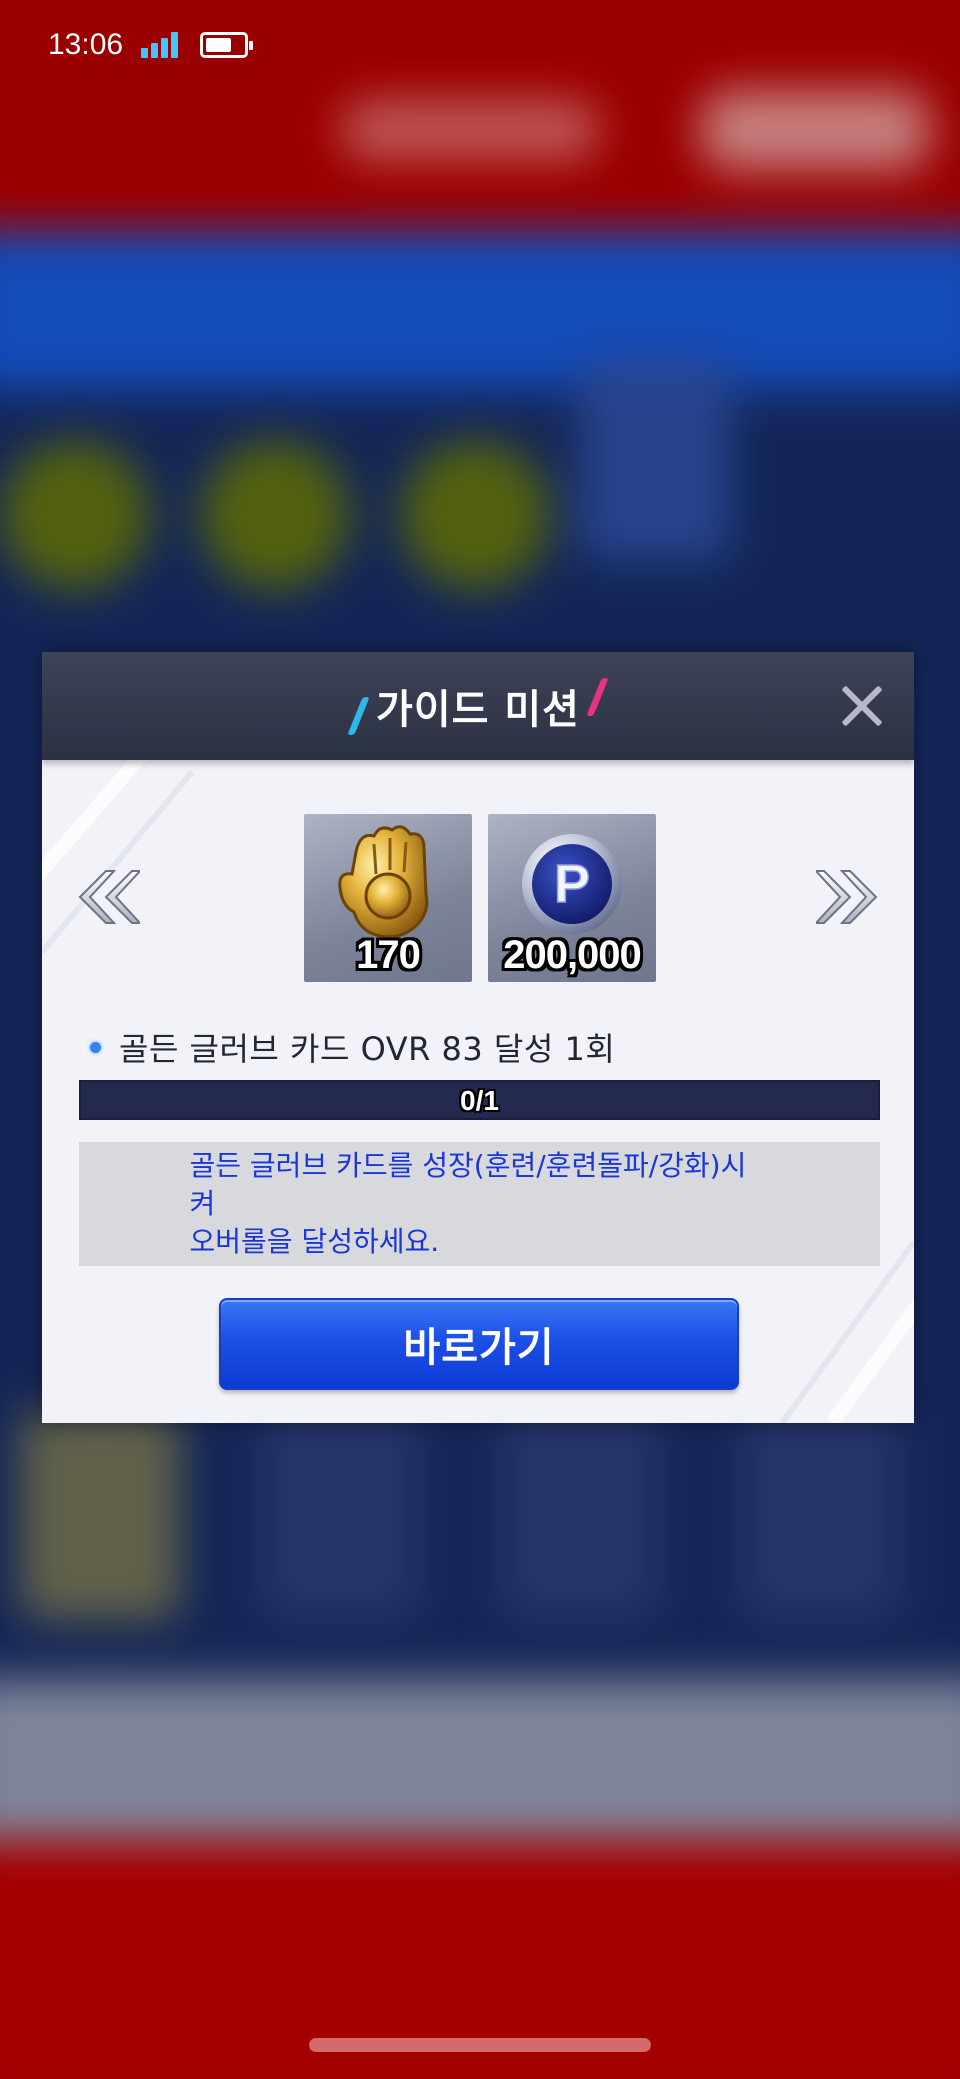  Describe the element at coordinates (468, 1203) in the screenshot. I see `mission-description: 골든 글러브 카드를 성장(훈련/훈련돌파/강화)시켜 오버롤을 달성하세요.` at that location.